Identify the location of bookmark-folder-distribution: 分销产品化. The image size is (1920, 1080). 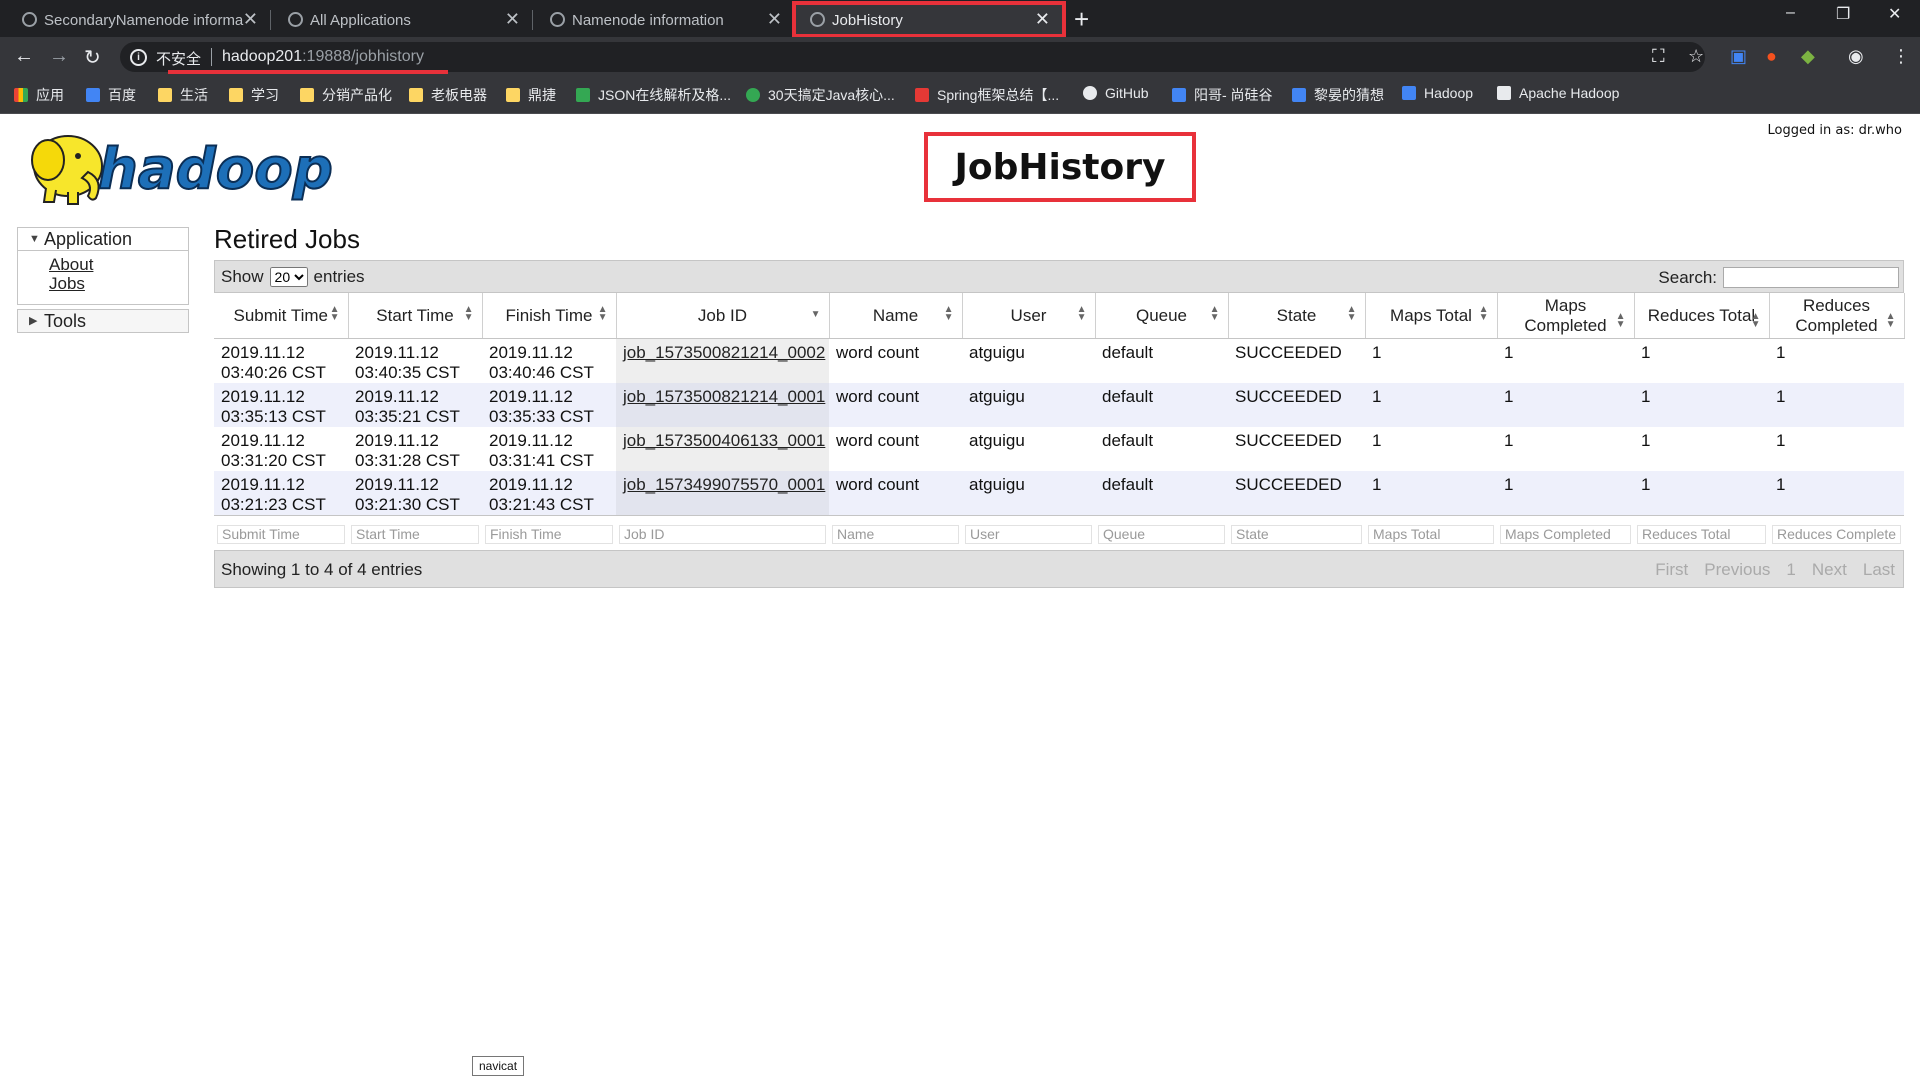
(346, 95).